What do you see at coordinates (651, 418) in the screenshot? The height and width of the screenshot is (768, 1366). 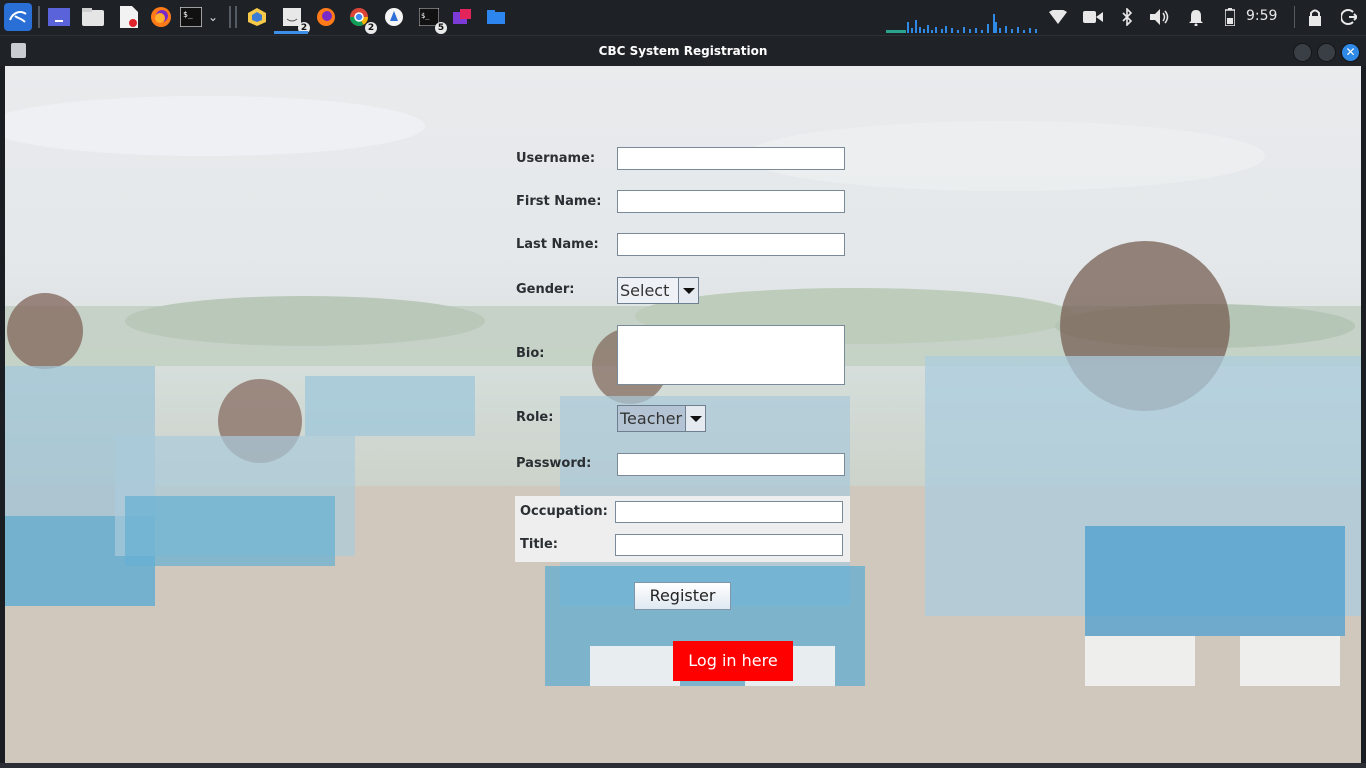 I see `role-selected-value: Teacher` at bounding box center [651, 418].